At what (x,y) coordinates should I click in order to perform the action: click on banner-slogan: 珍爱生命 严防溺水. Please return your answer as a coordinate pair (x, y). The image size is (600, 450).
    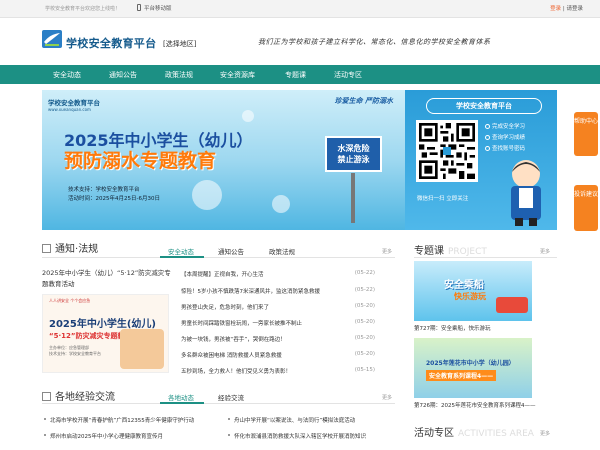
    Looking at the image, I should click on (363, 101).